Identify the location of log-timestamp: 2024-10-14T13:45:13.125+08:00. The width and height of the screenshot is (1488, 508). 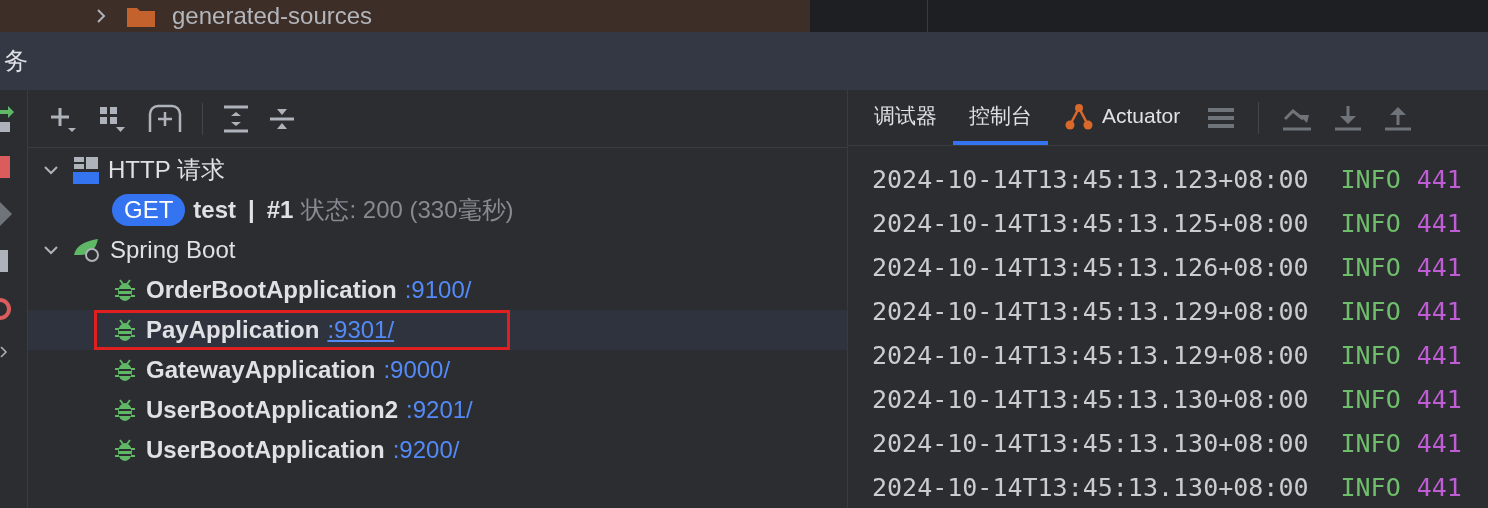
(1090, 224).